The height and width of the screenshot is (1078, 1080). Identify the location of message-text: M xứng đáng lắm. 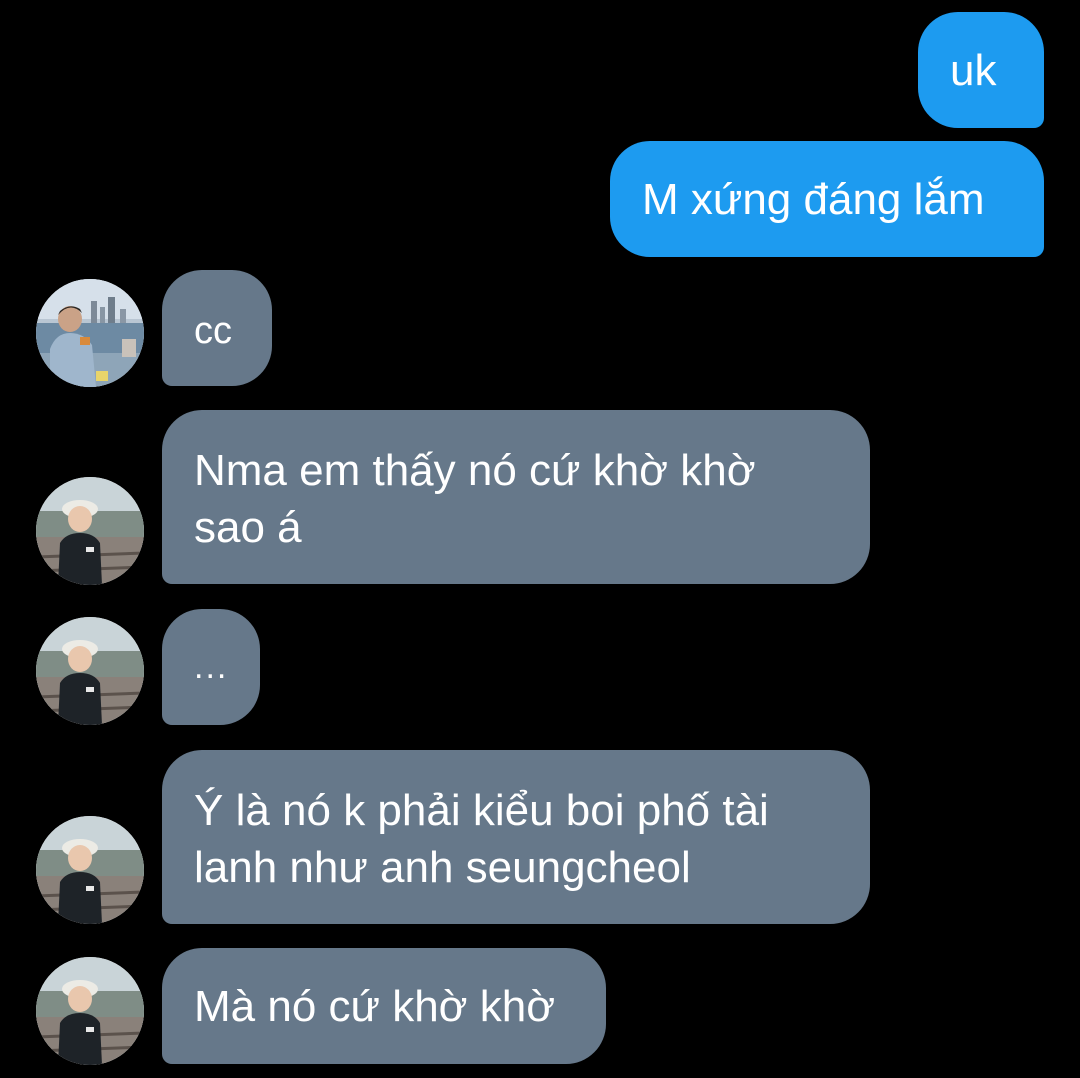
(813, 199).